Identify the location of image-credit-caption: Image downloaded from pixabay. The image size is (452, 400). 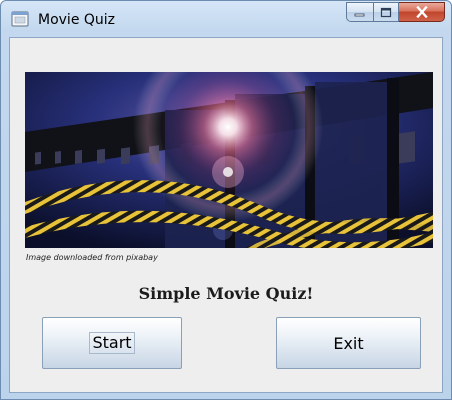
(92, 257).